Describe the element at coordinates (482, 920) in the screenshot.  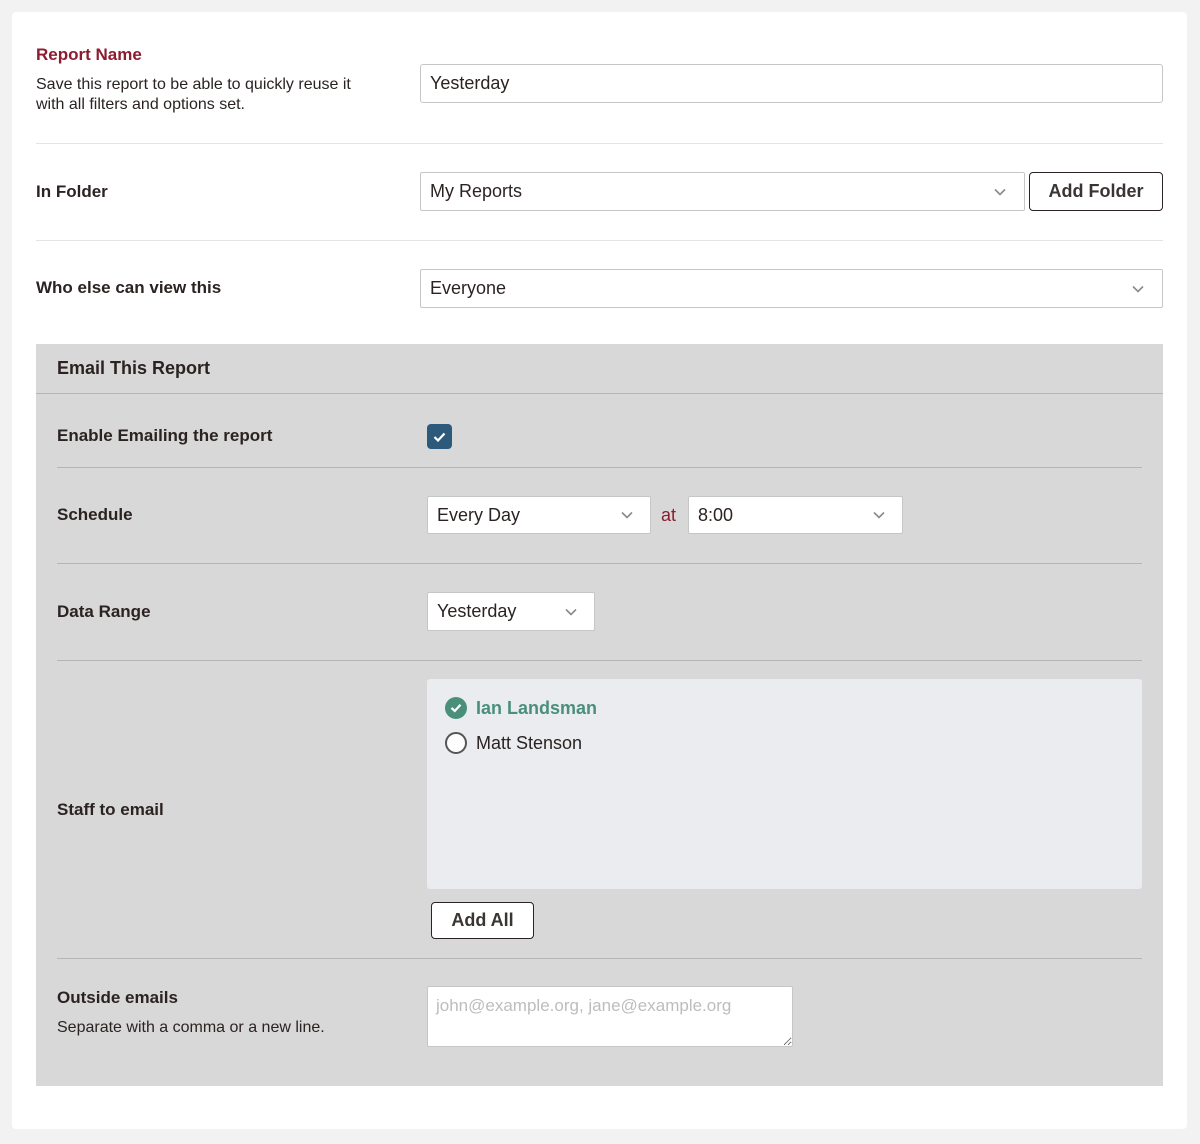
I see `add-all-button: Add All` at that location.